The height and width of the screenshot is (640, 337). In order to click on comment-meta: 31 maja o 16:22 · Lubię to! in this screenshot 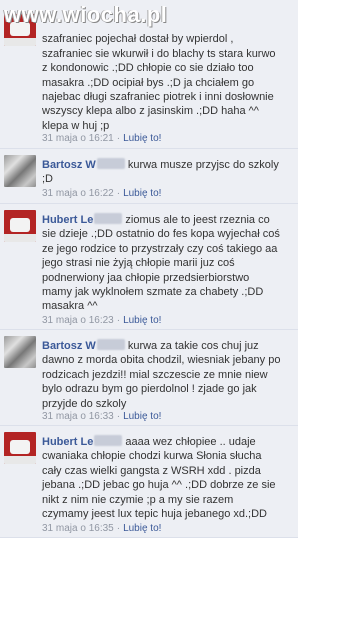, I will do `click(102, 193)`.